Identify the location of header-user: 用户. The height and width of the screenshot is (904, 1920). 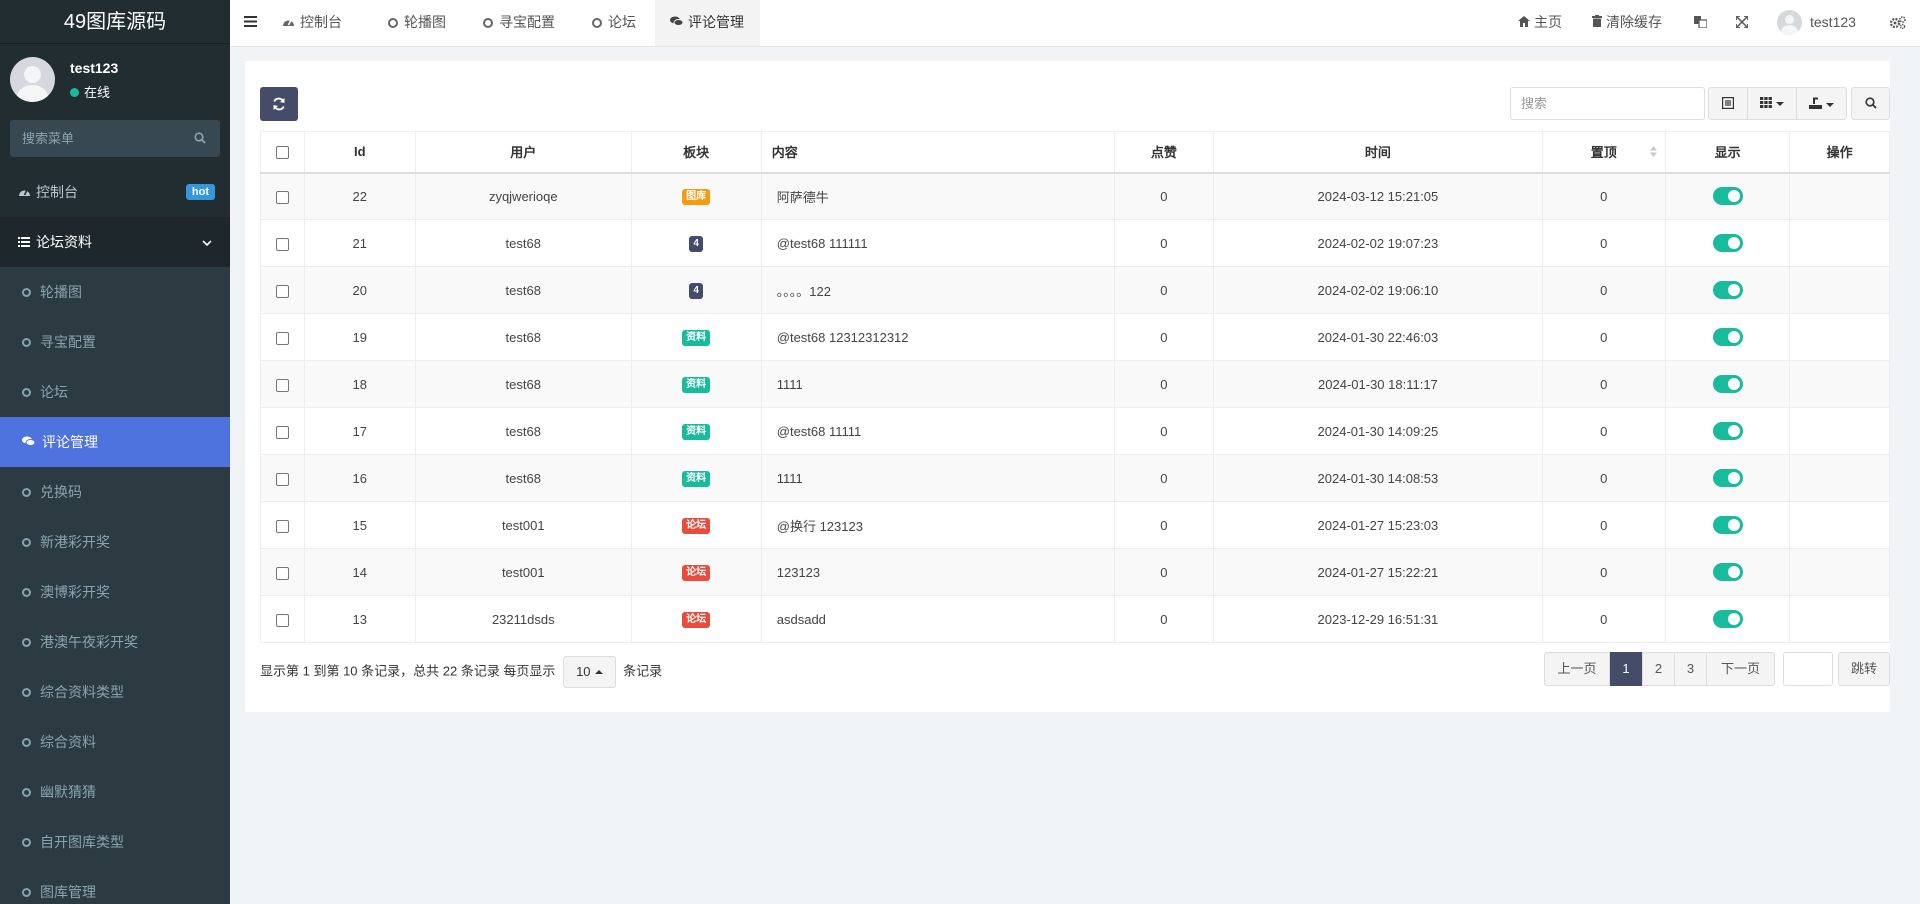
(523, 152).